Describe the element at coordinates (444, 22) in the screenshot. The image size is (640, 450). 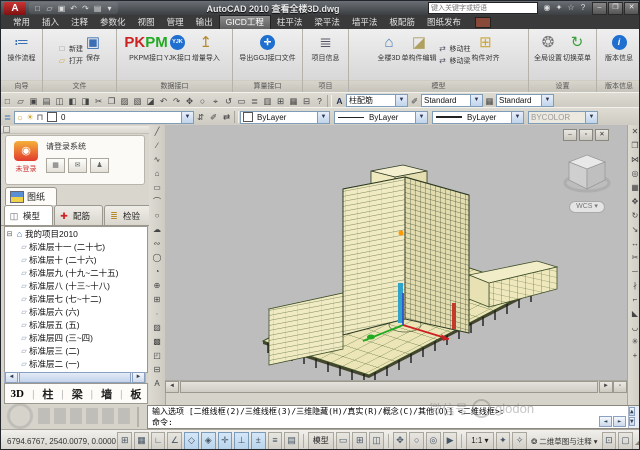
I see `tab-sheet-publish: 图纸发布` at that location.